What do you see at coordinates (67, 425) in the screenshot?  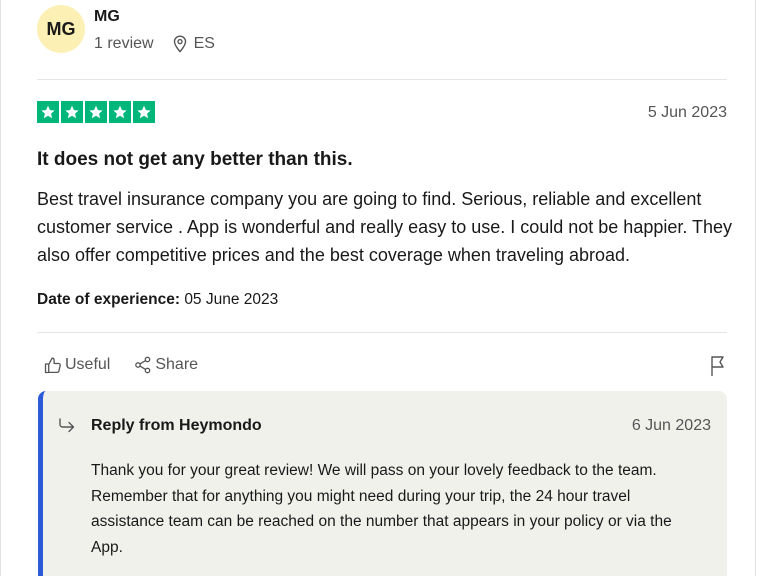 I see `reply-arrow-icon` at bounding box center [67, 425].